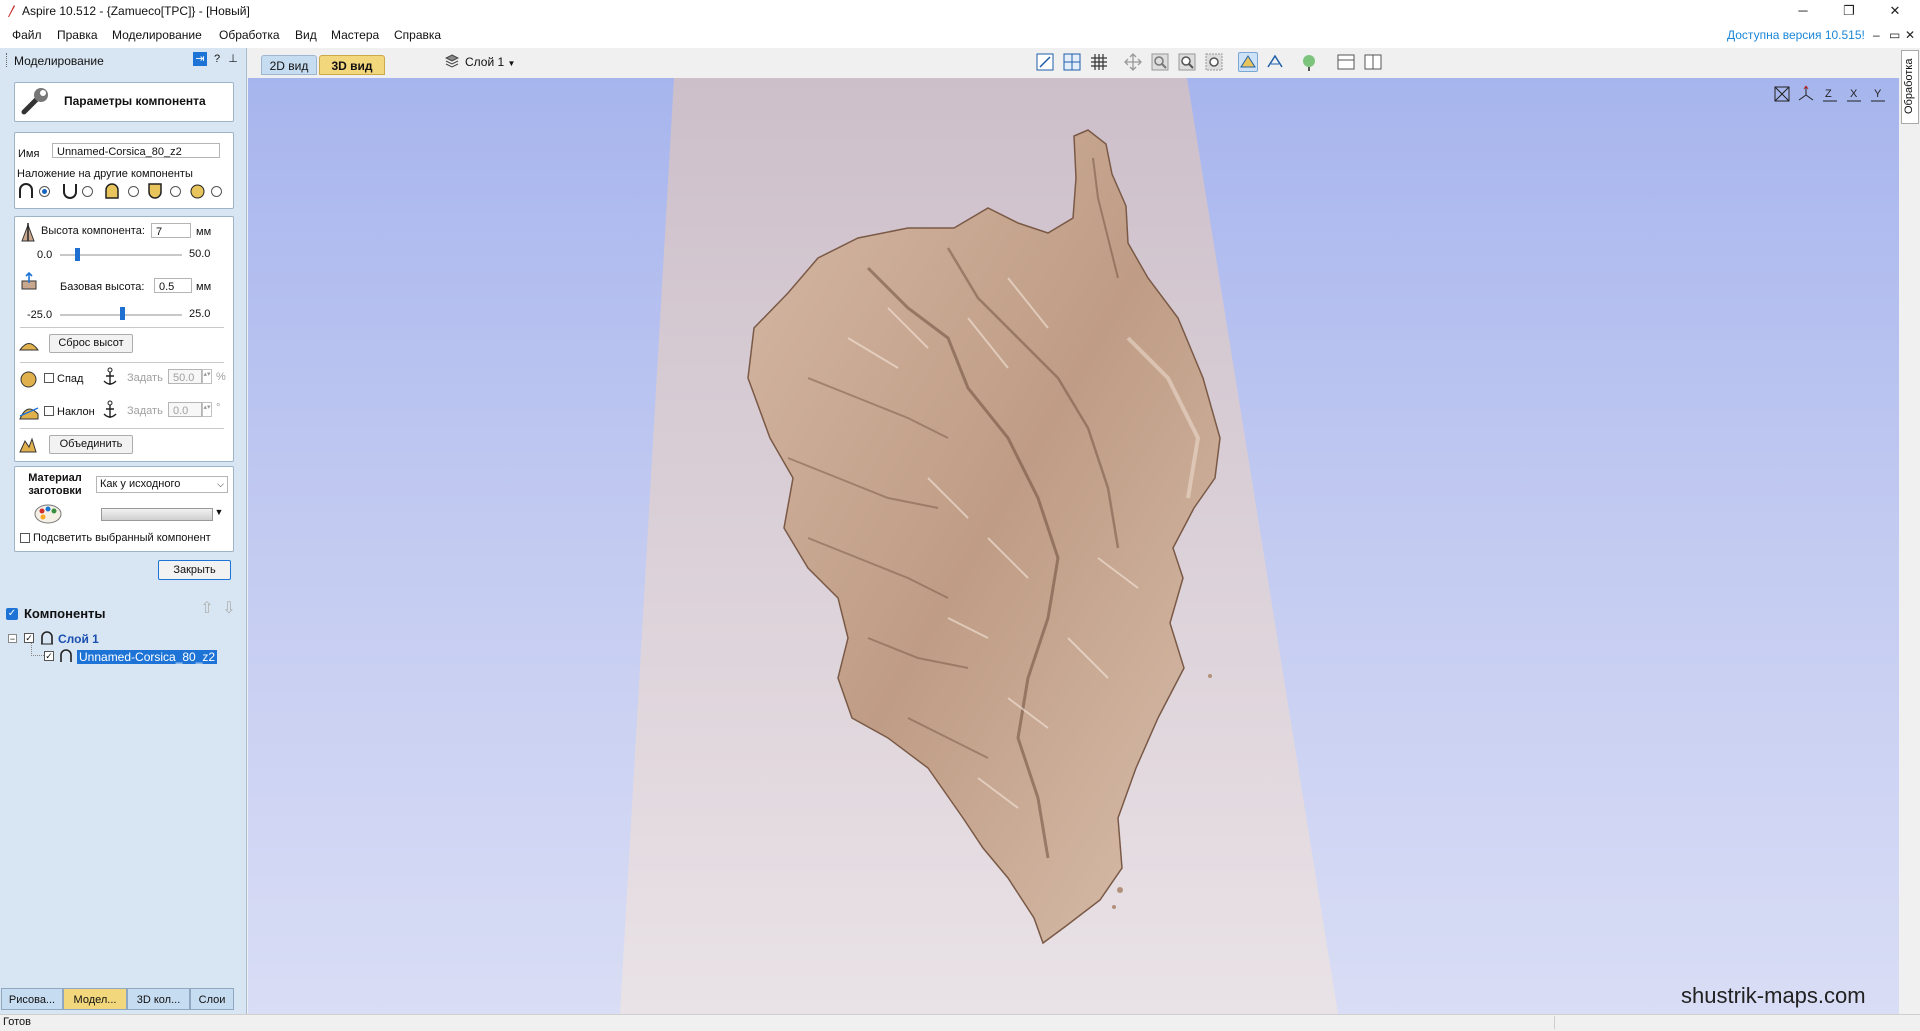 The width and height of the screenshot is (1920, 1031). I want to click on update-available-link: Доступна версия 10.515!, so click(1796, 35).